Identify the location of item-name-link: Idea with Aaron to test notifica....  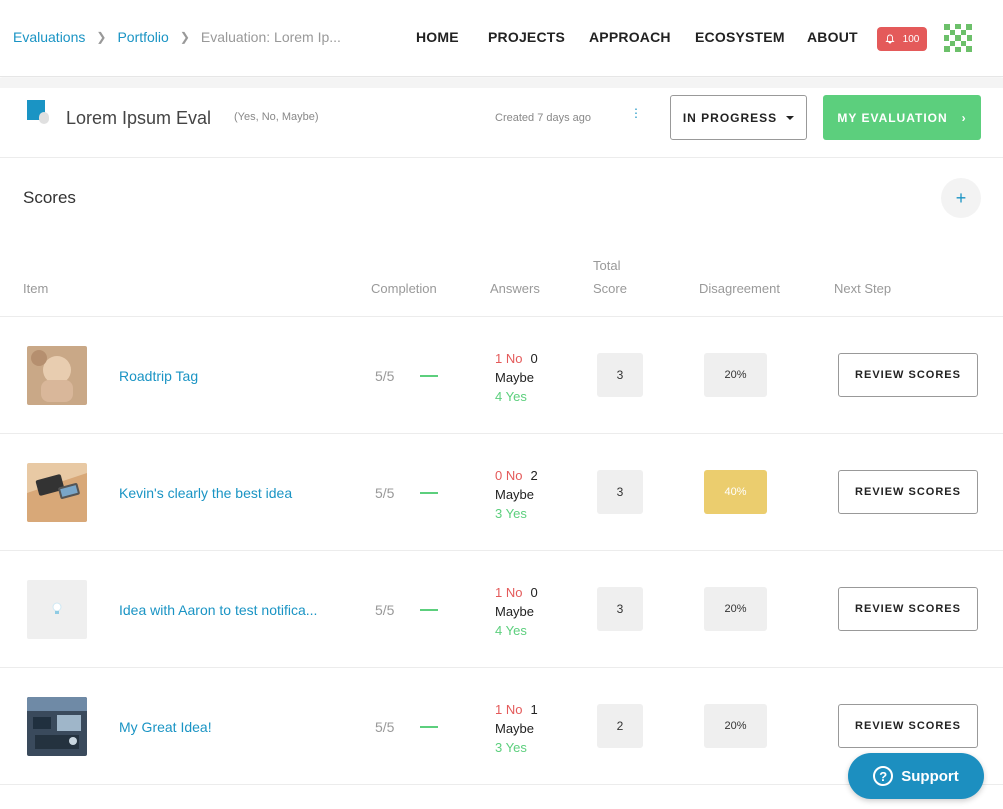
(218, 610).